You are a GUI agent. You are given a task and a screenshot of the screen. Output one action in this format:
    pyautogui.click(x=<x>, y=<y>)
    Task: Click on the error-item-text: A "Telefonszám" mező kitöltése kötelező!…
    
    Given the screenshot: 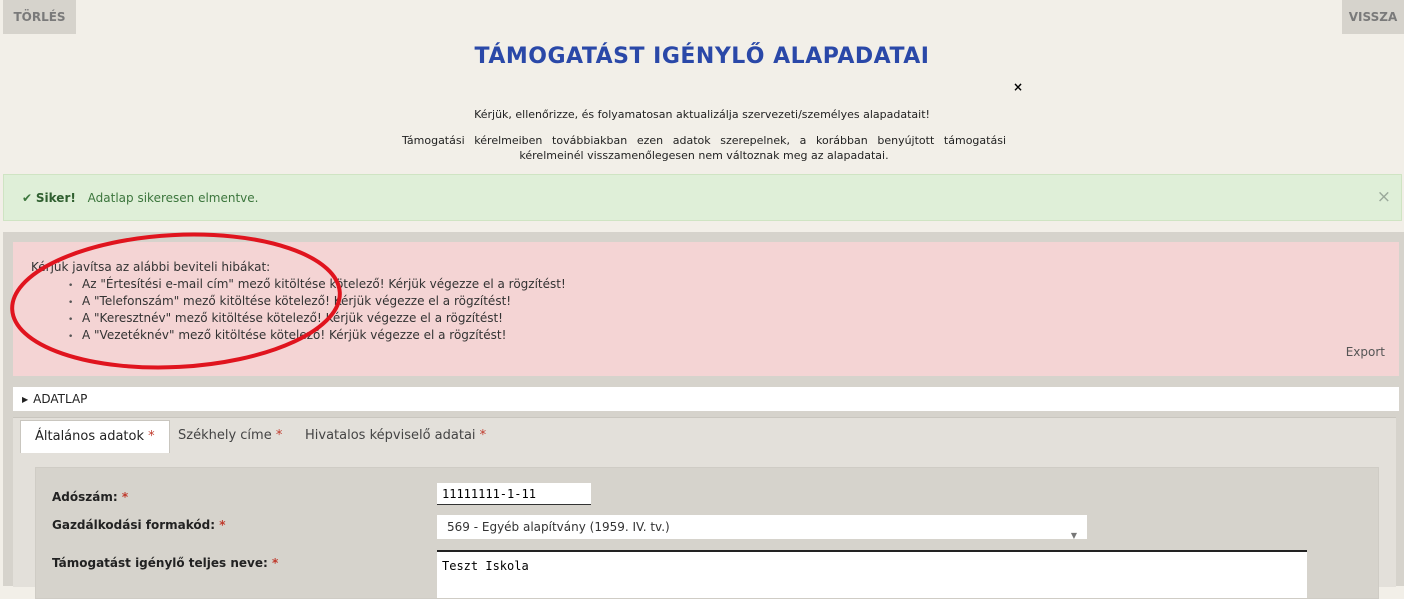 What is the action you would take?
    pyautogui.click(x=297, y=301)
    